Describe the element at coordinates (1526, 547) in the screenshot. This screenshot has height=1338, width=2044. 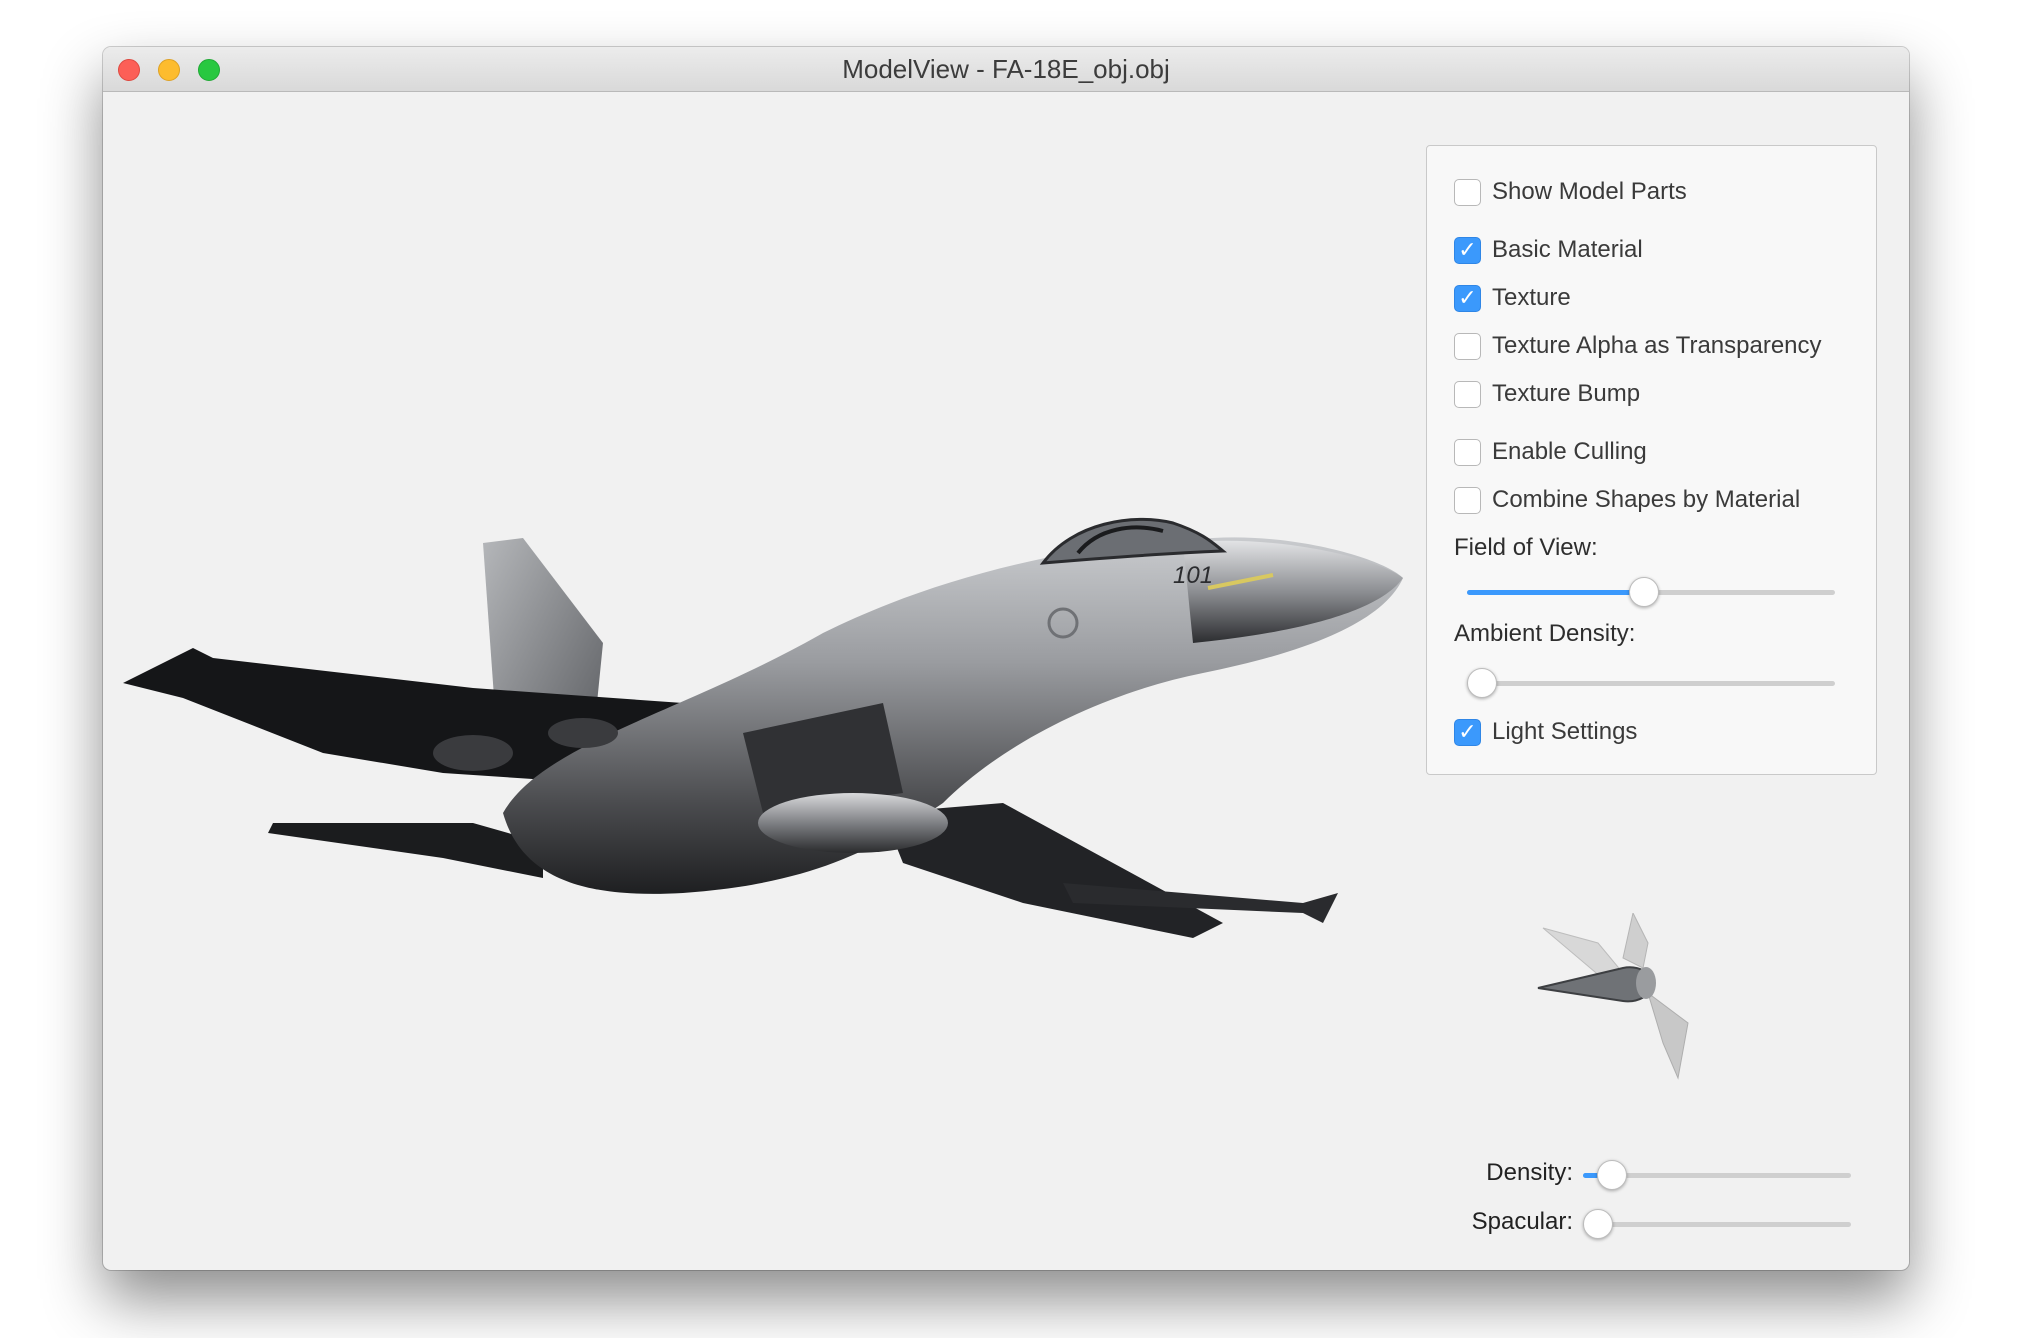
I see `field-of-view-label: Field of View:` at that location.